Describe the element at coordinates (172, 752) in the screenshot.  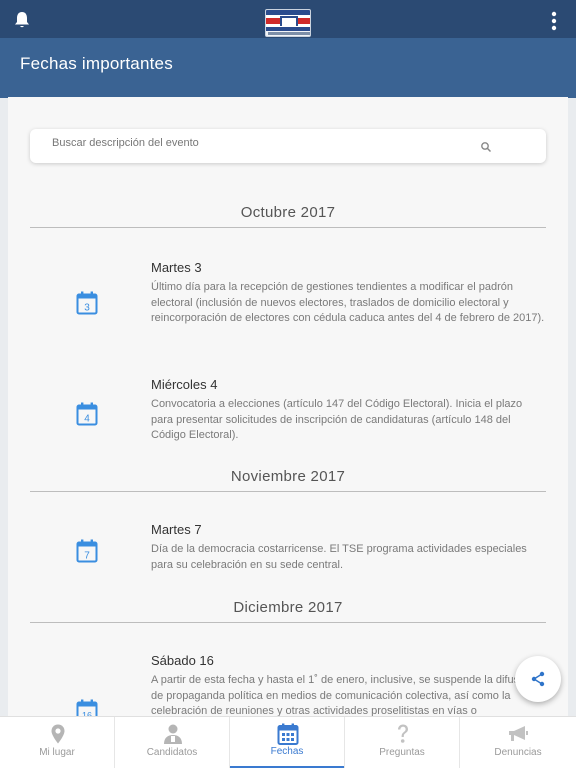
I see `tab-label: Candidatos` at that location.